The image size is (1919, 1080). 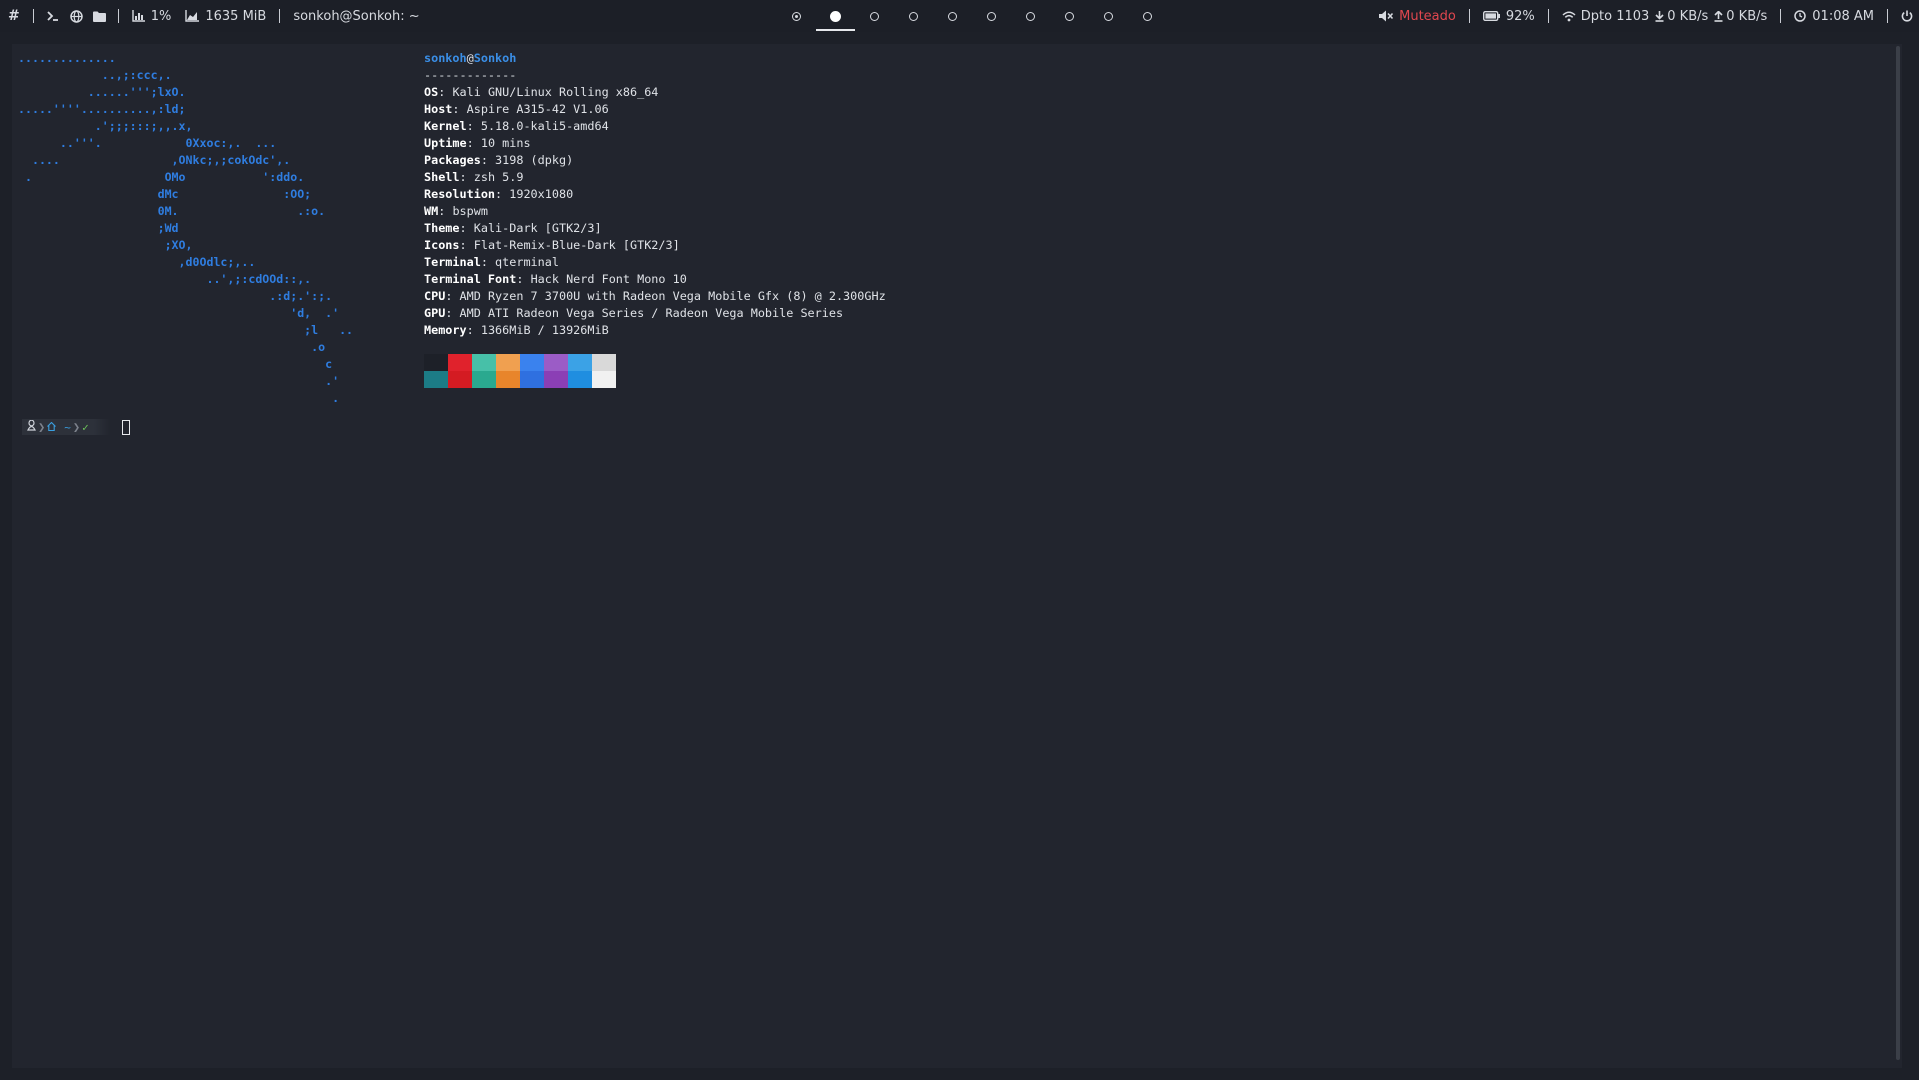 I want to click on info-key: Kernel, so click(x=445, y=126).